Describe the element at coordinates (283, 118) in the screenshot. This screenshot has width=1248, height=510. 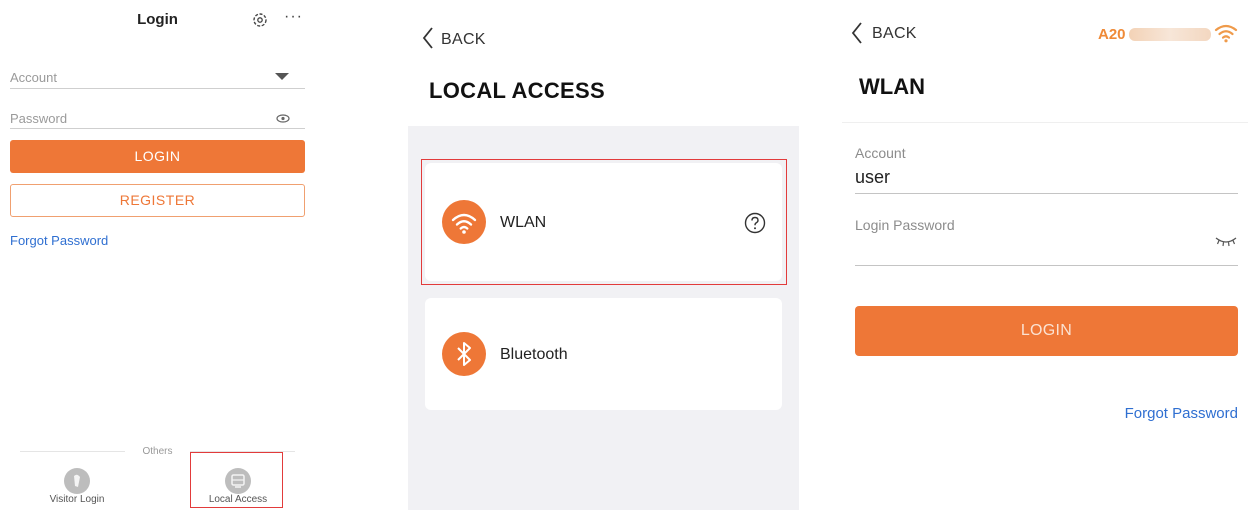
I see `eye-icon` at that location.